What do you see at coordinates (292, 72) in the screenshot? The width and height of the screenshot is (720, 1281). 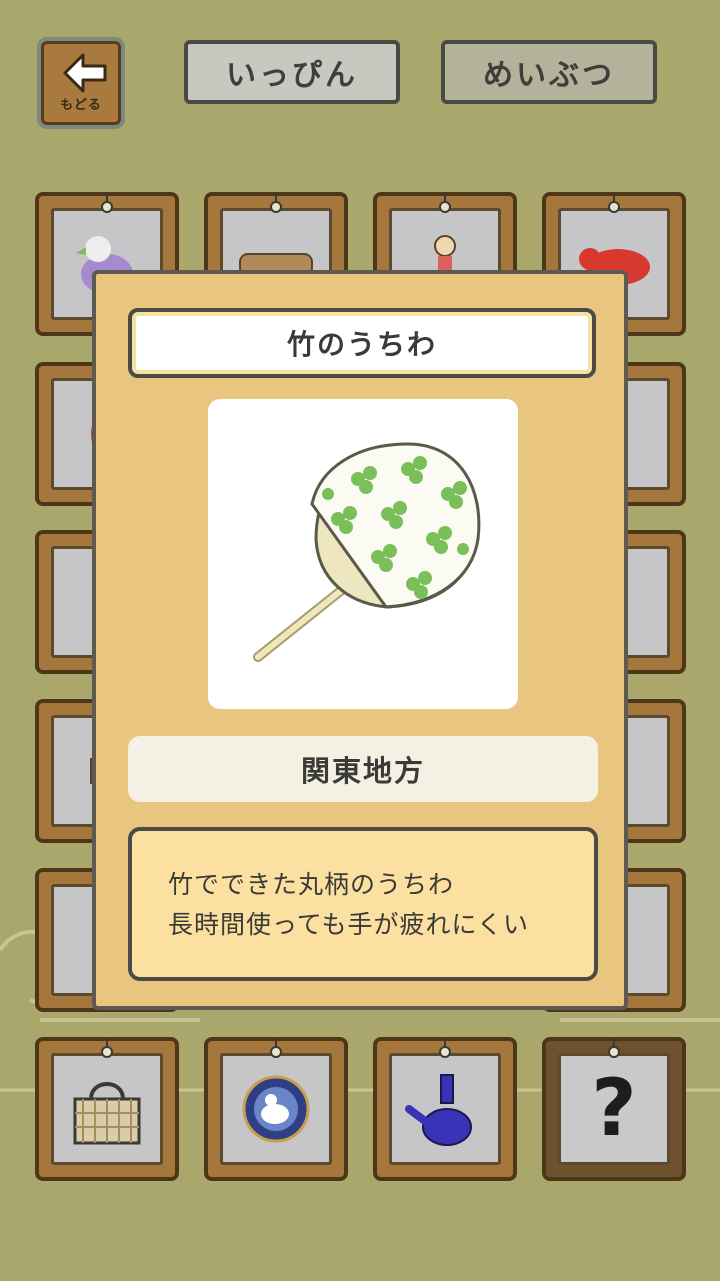 I see `tab-ippin: いっぴん` at bounding box center [292, 72].